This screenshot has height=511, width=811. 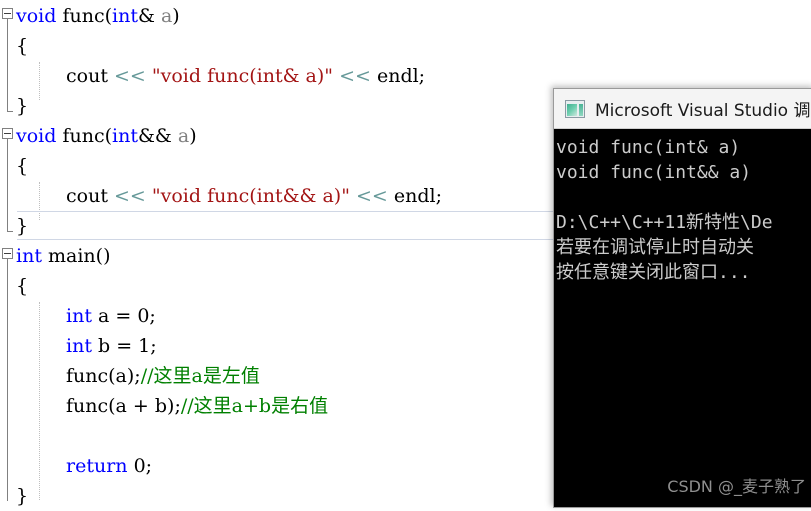 I want to click on code-line-text: func(a);//这里a是左值, so click(x=163, y=376).